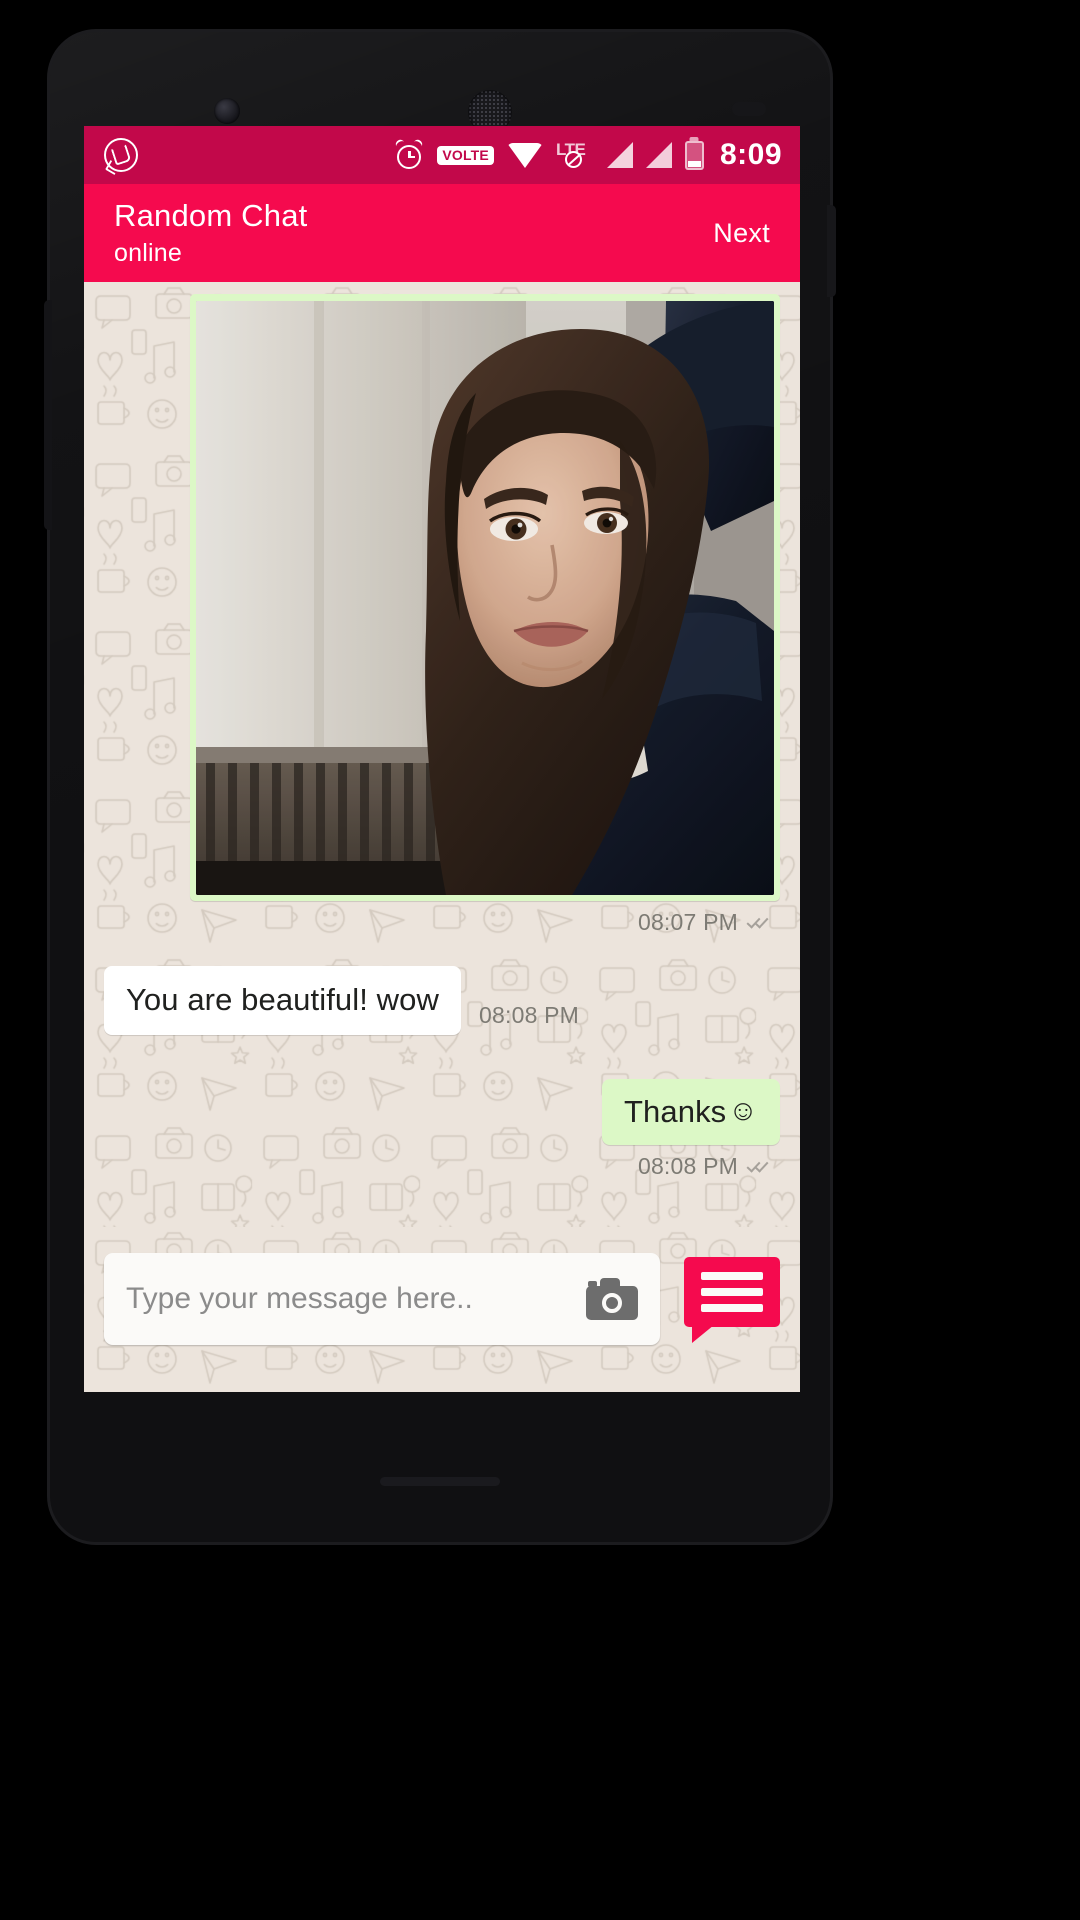 The image size is (1080, 1920). I want to click on battery-low-icon, so click(694, 155).